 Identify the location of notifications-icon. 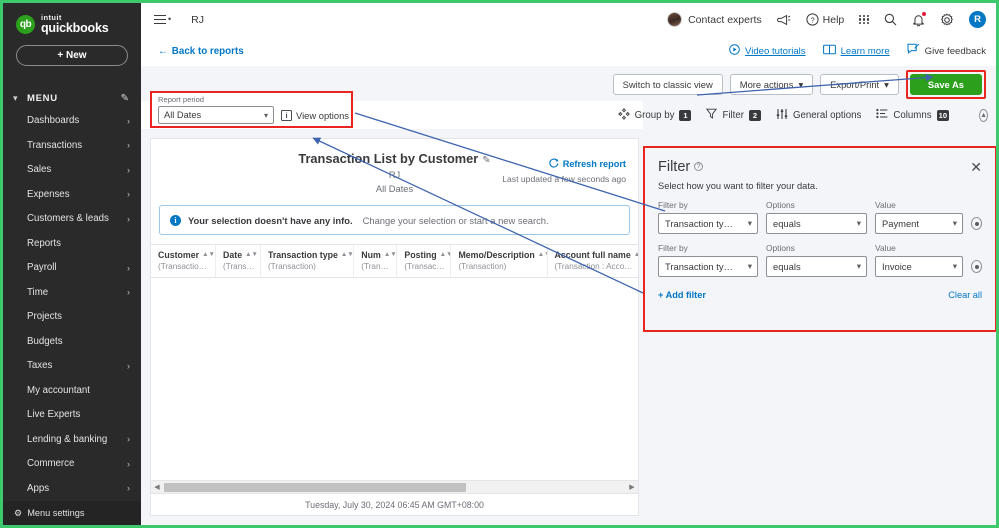
(919, 19).